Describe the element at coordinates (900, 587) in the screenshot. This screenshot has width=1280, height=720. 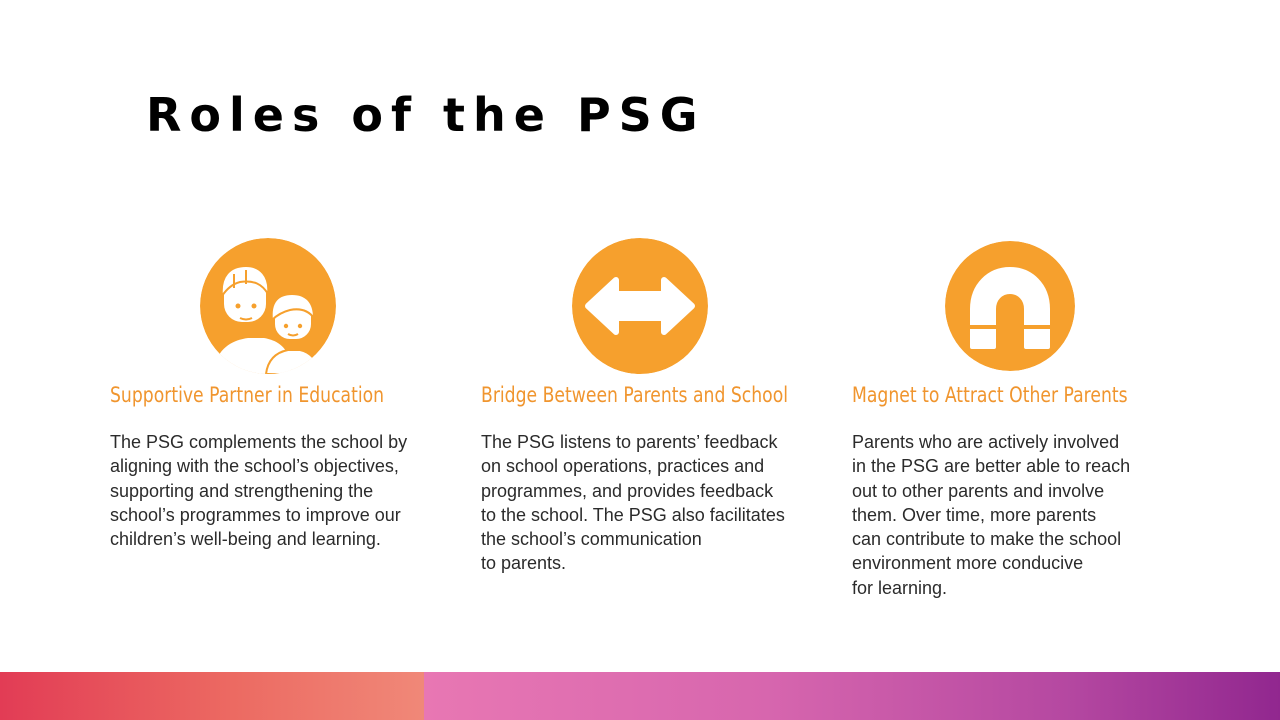
I see `description-line: for learning.` at that location.